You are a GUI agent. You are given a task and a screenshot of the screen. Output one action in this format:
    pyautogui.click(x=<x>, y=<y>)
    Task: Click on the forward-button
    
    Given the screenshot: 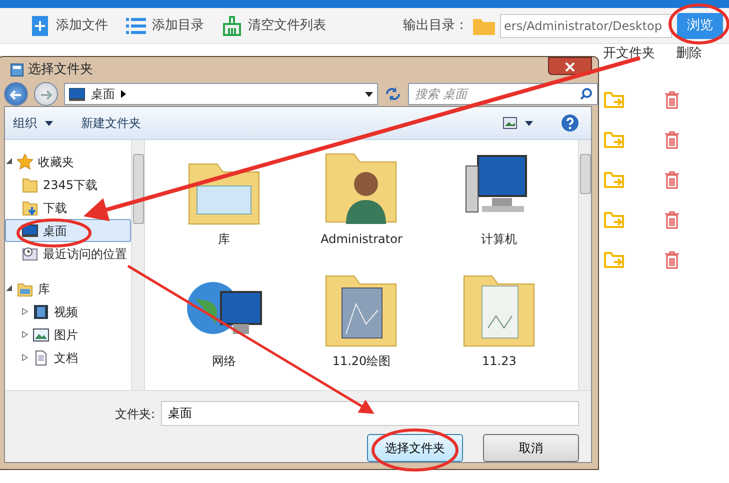 What is the action you would take?
    pyautogui.click(x=46, y=94)
    